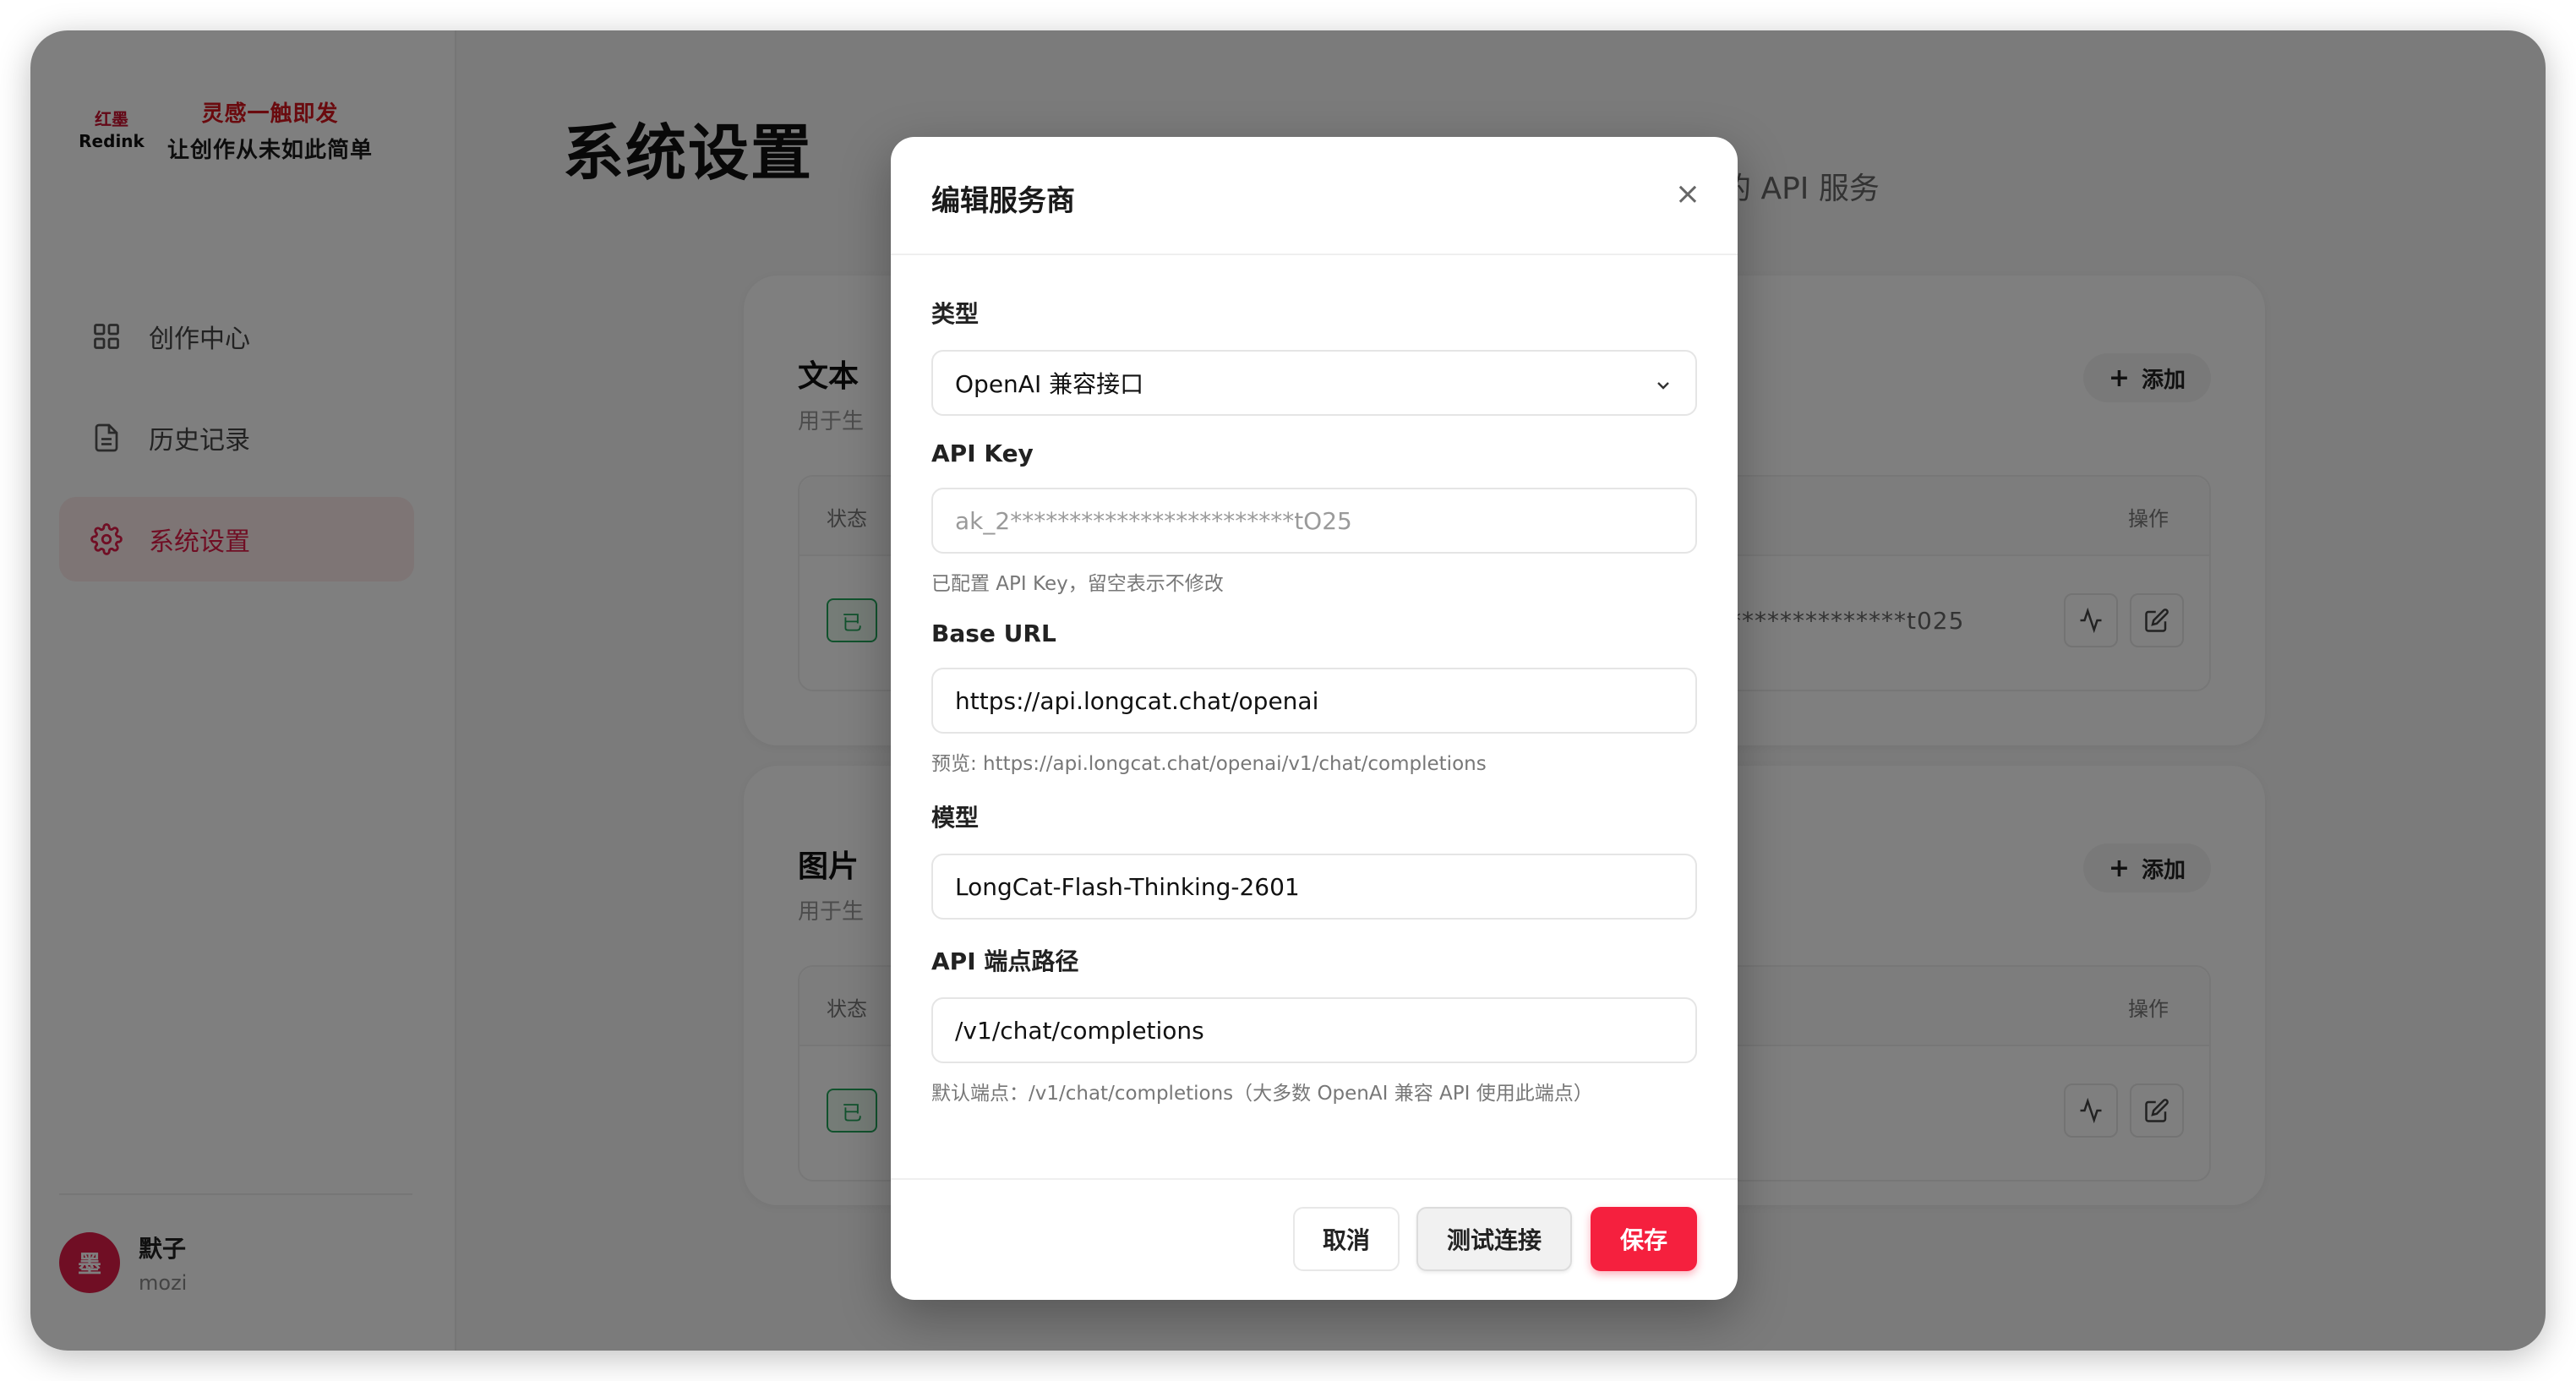 The width and height of the screenshot is (2576, 1381). I want to click on chevron-down-icon, so click(1663, 387).